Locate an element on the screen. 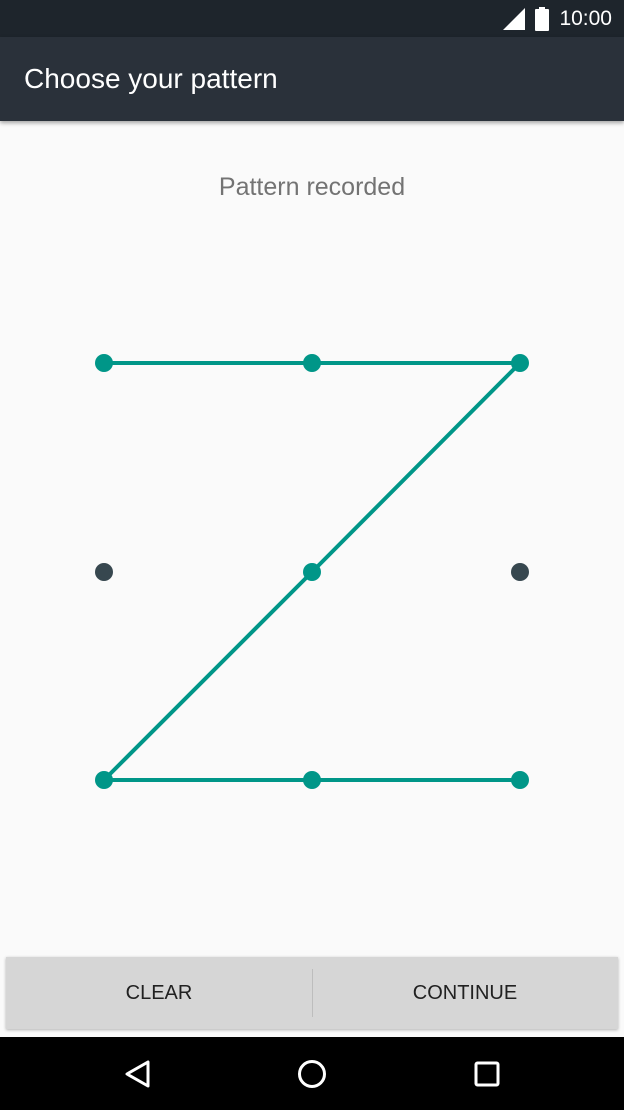 Image resolution: width=624 pixels, height=1110 pixels. button-bar: CLEAR CONTINUE is located at coordinates (312, 993).